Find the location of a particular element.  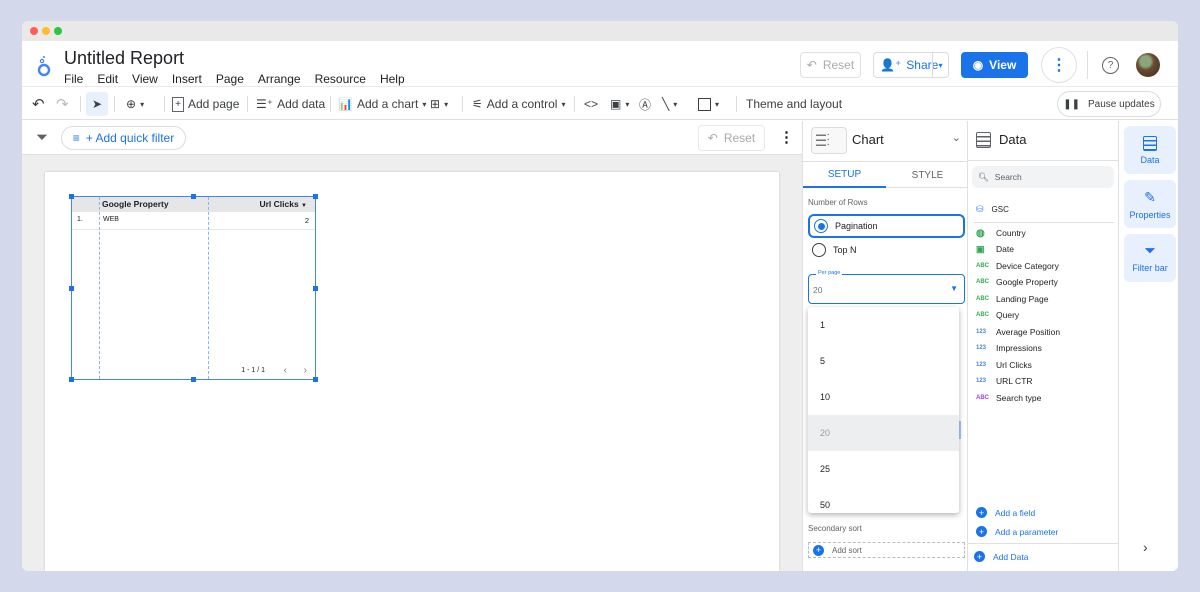

pause-updates-button: ❚❚ Pause updates is located at coordinates (1109, 104).